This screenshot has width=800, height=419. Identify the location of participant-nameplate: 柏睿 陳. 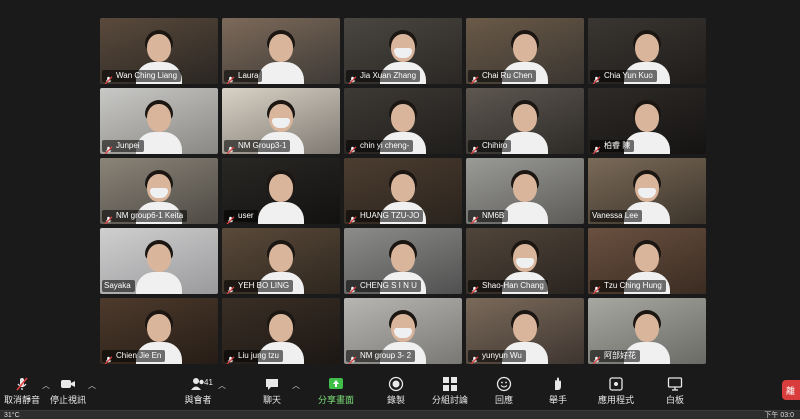
(612, 147).